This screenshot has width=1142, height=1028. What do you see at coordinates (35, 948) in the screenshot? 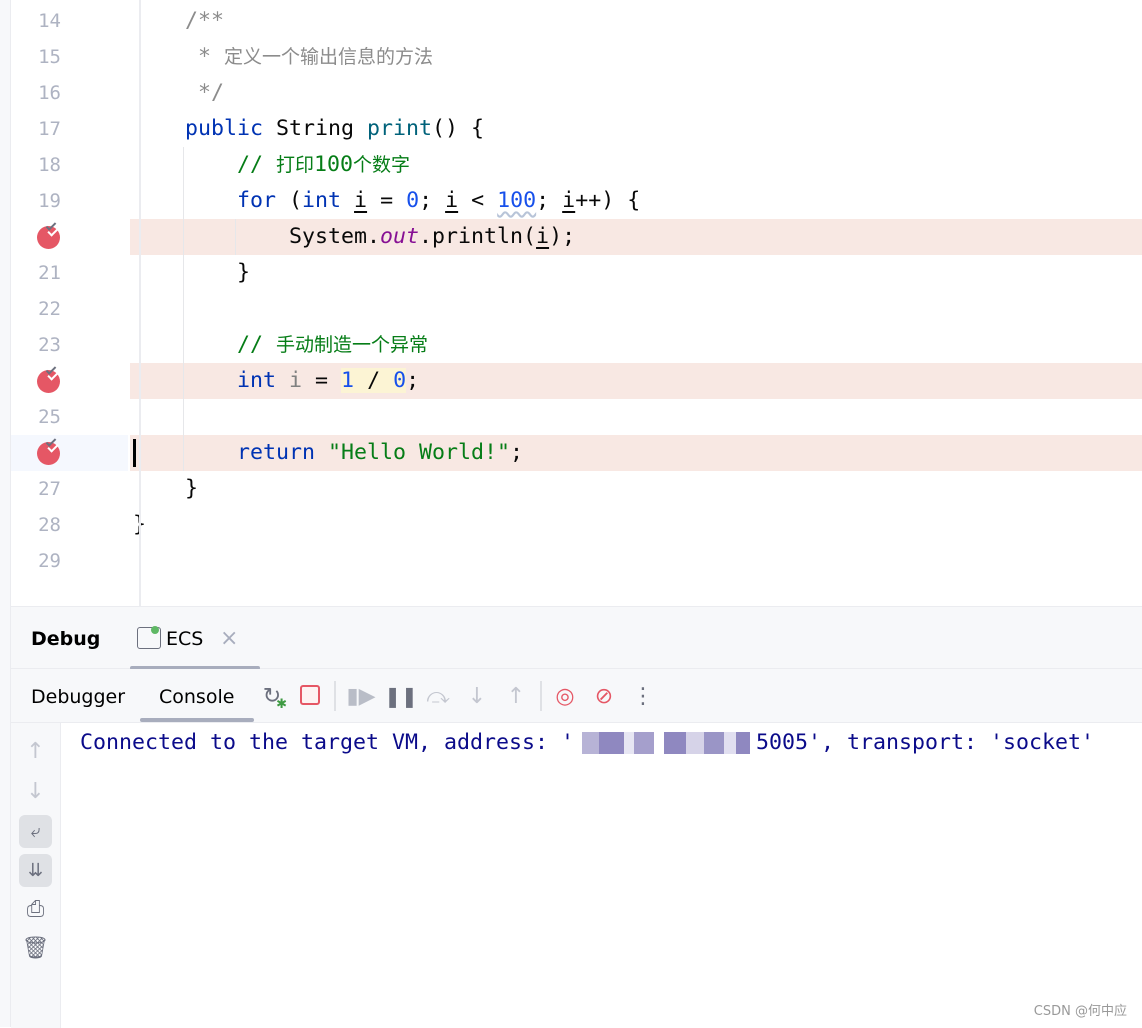
I see `clear-all-icon: 🗑` at bounding box center [35, 948].